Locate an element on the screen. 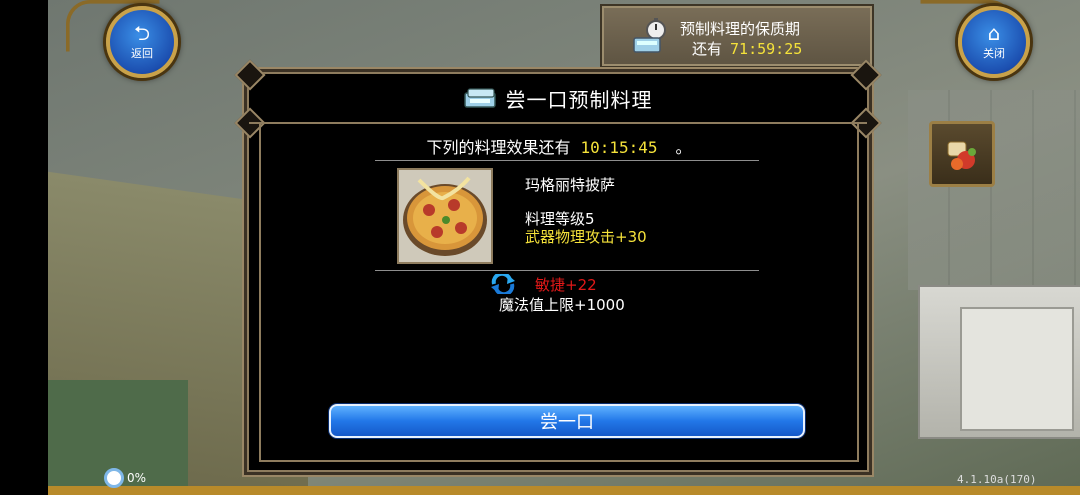 The width and height of the screenshot is (1080, 495). battery-indicator: 0% is located at coordinates (125, 478).